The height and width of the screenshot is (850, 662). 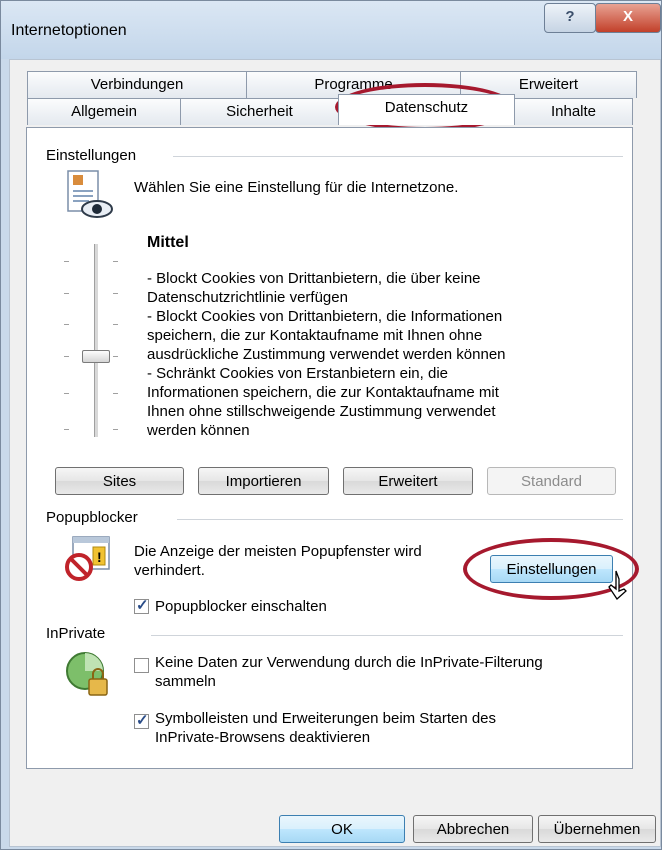 I want to click on advanced-button: Erweitert, so click(x=408, y=481).